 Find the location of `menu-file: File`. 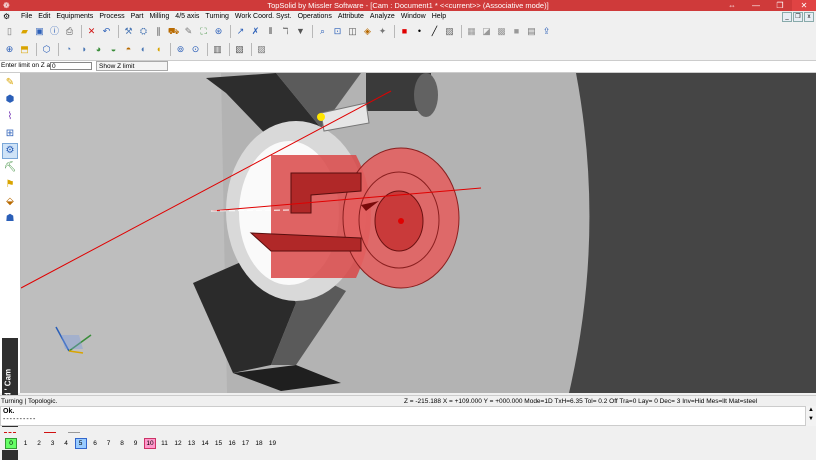

menu-file: File is located at coordinates (26, 16).